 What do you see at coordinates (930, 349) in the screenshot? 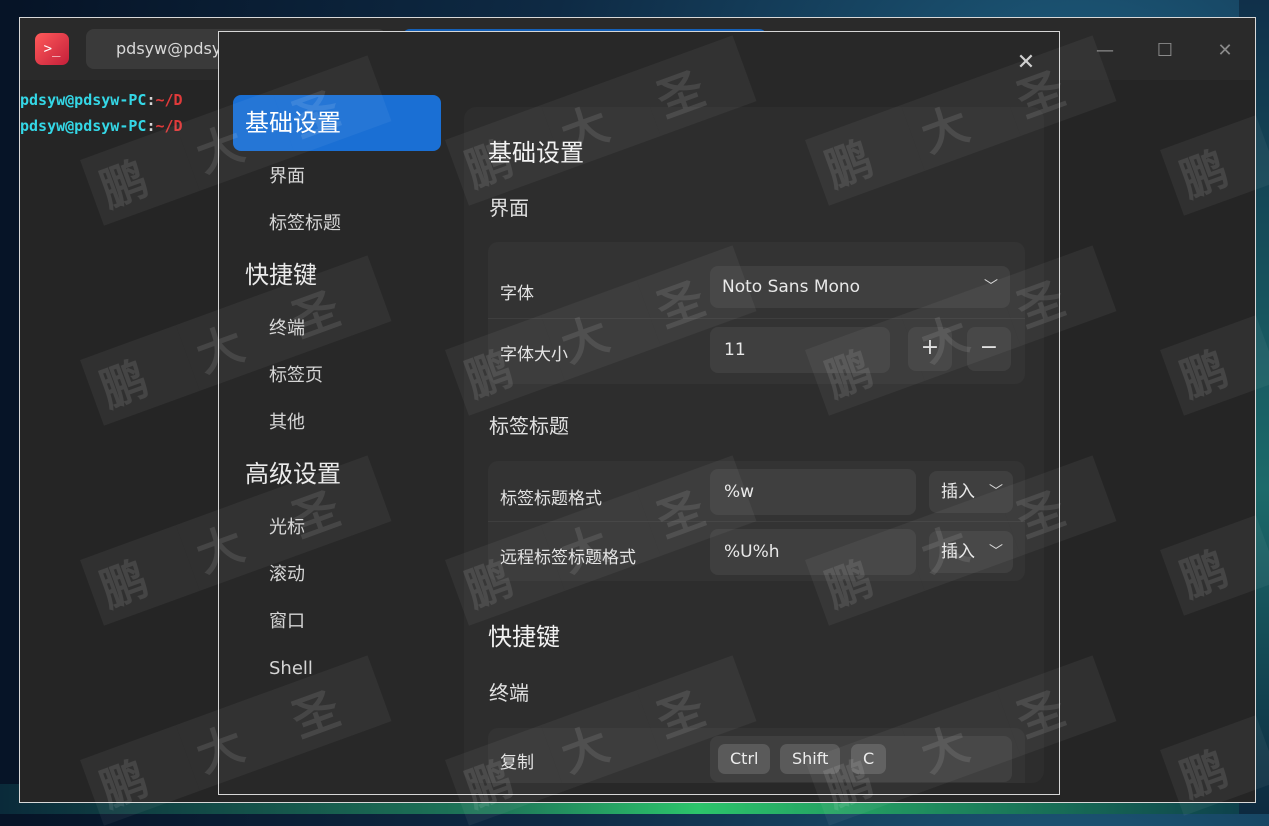
I see `increase-font-button: +` at bounding box center [930, 349].